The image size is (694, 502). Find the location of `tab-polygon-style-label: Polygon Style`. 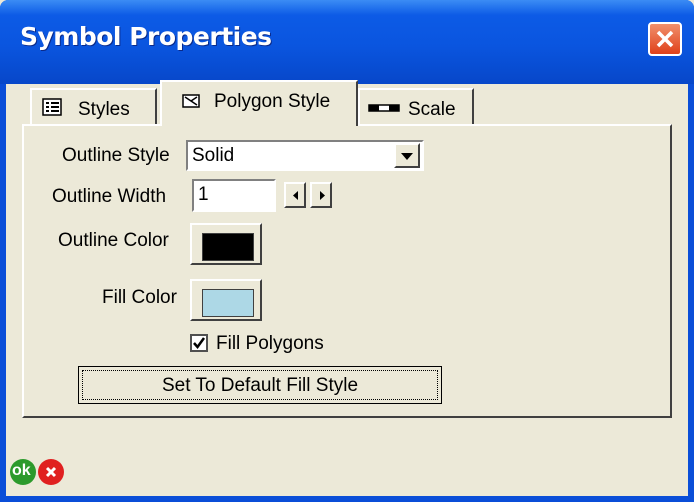

tab-polygon-style-label: Polygon Style is located at coordinates (272, 101).